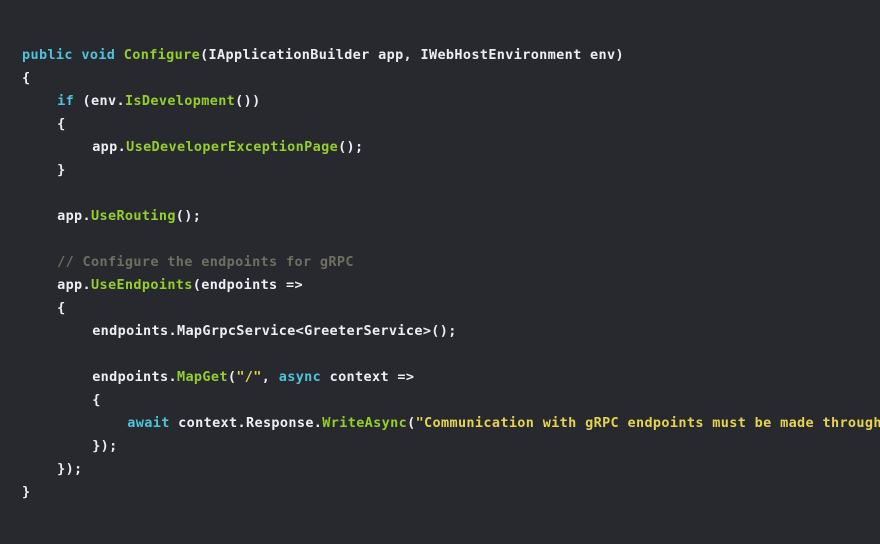 This screenshot has height=544, width=880. What do you see at coordinates (162, 55) in the screenshot?
I see `code-token-method: Configure` at bounding box center [162, 55].